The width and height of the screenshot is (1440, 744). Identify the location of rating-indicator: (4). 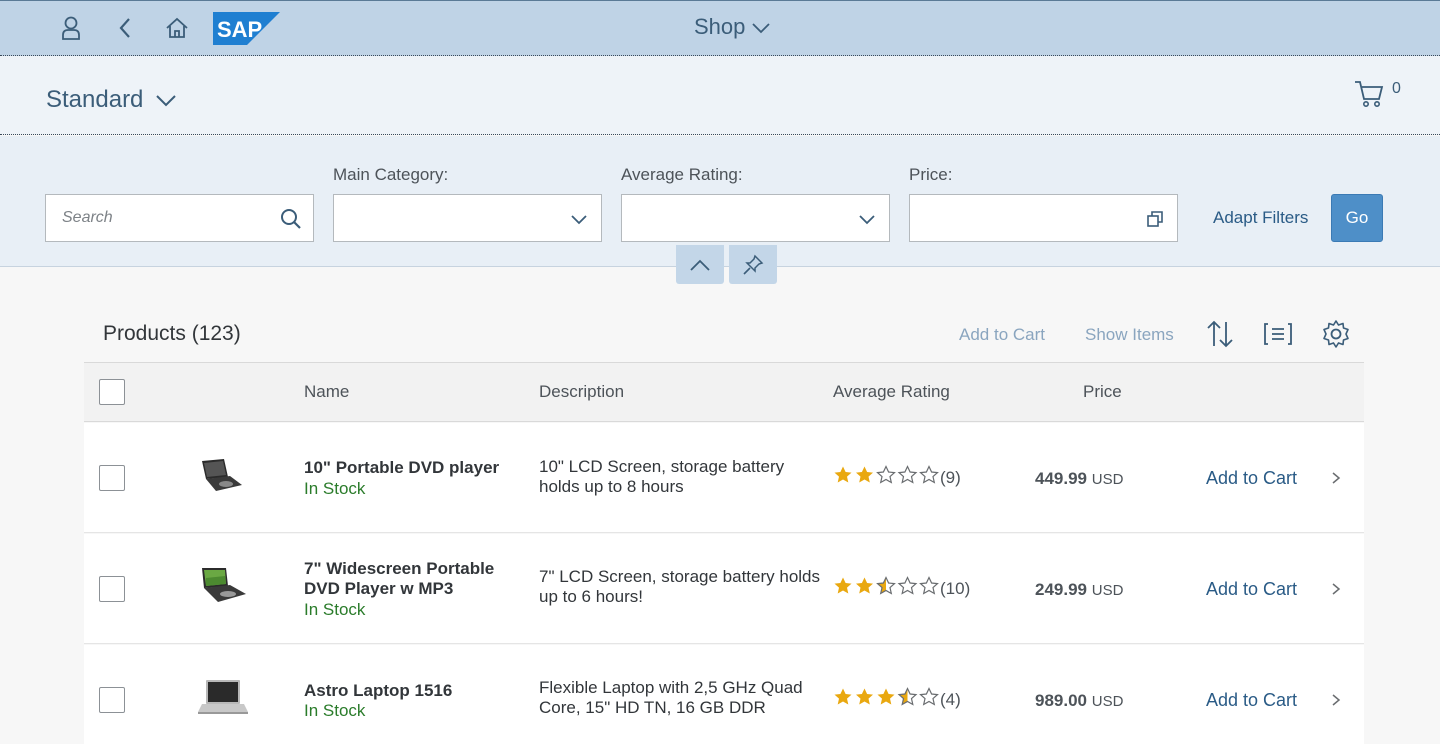
(897, 699).